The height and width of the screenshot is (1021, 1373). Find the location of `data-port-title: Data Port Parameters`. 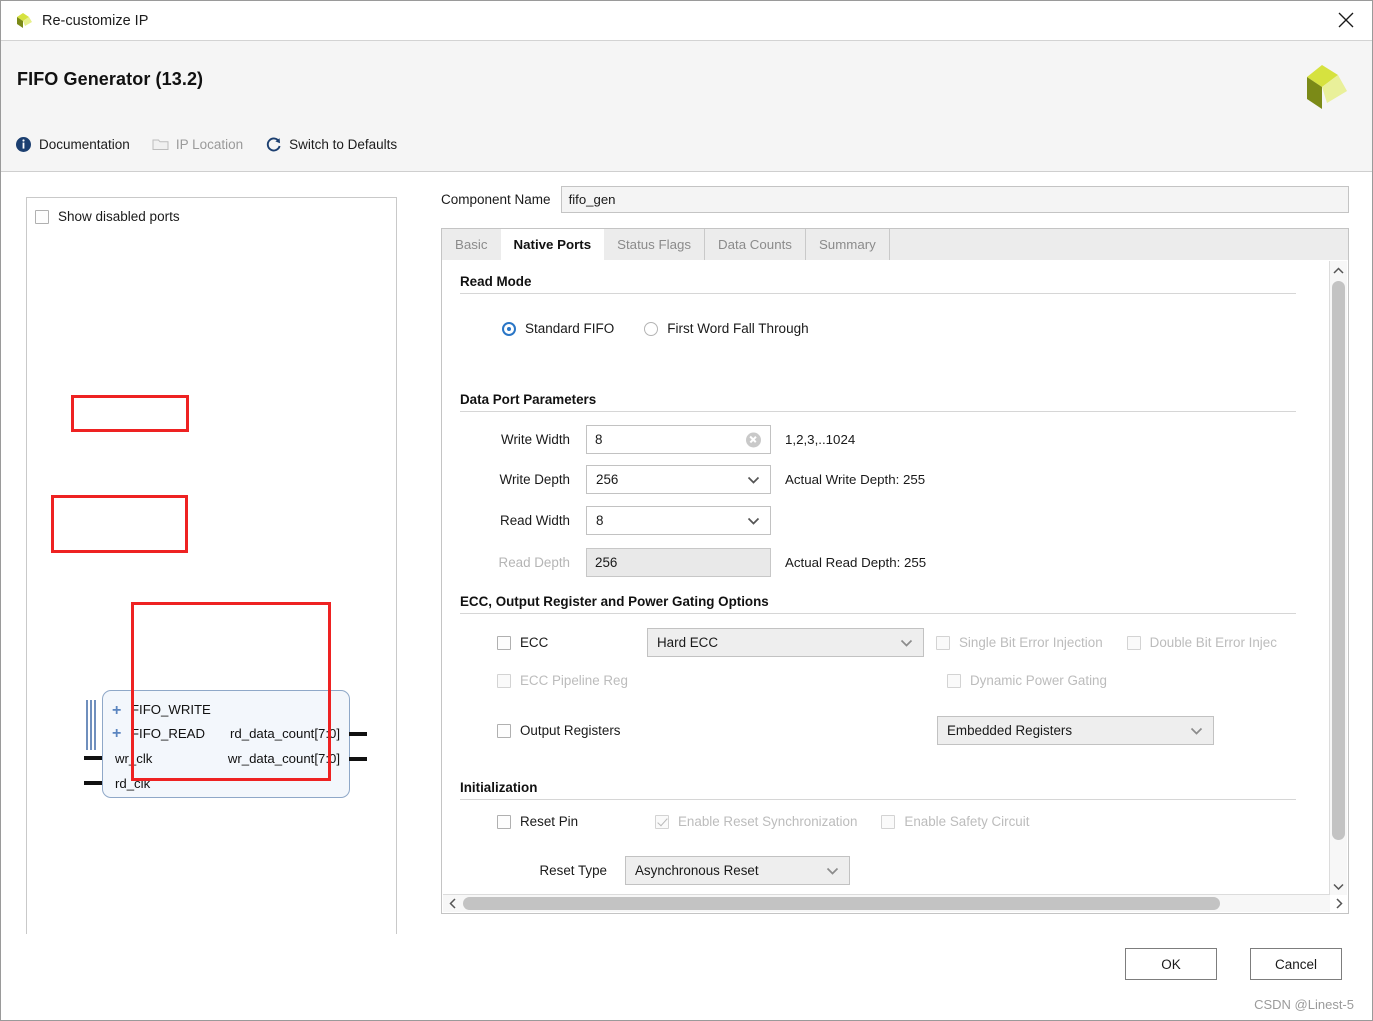

data-port-title: Data Port Parameters is located at coordinates (528, 399).